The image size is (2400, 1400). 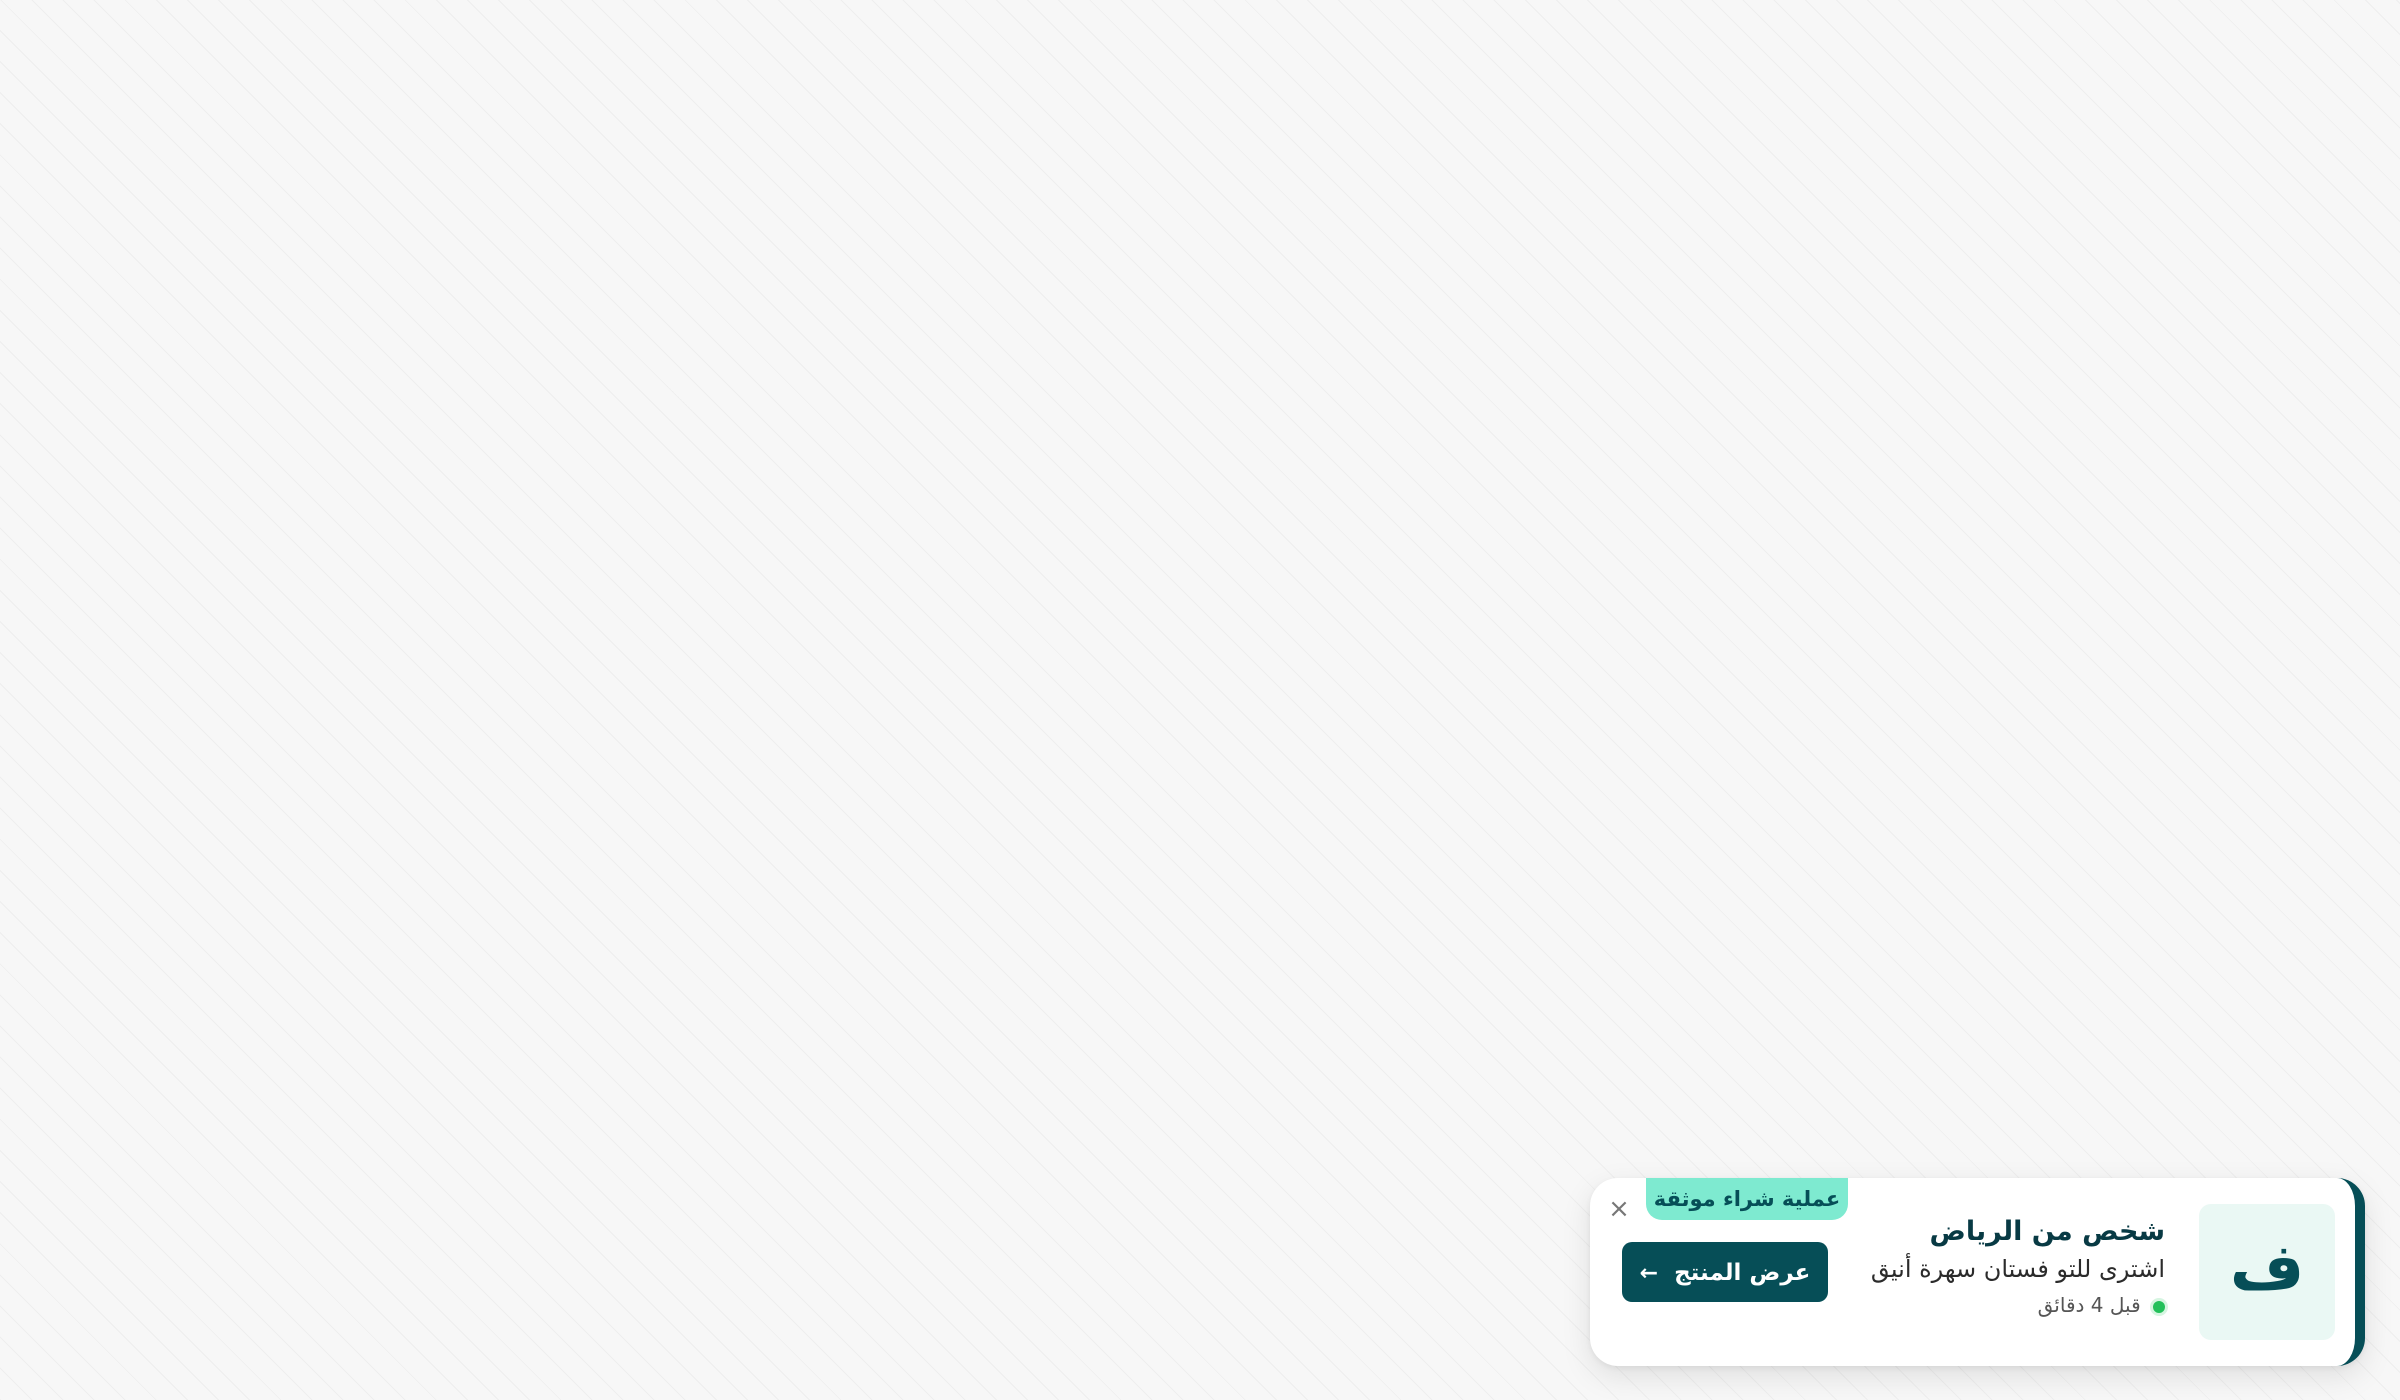 I want to click on view-product-label: عرض المنتج, so click(x=1742, y=1273).